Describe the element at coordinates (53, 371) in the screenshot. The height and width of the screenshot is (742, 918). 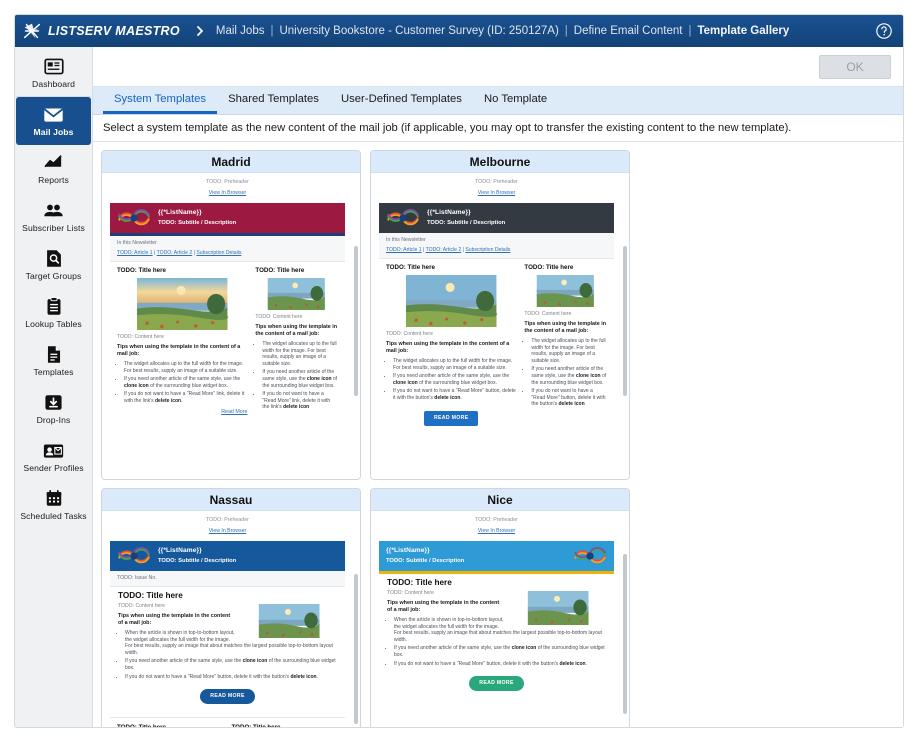
I see `sidebar-item-label: Templates` at that location.